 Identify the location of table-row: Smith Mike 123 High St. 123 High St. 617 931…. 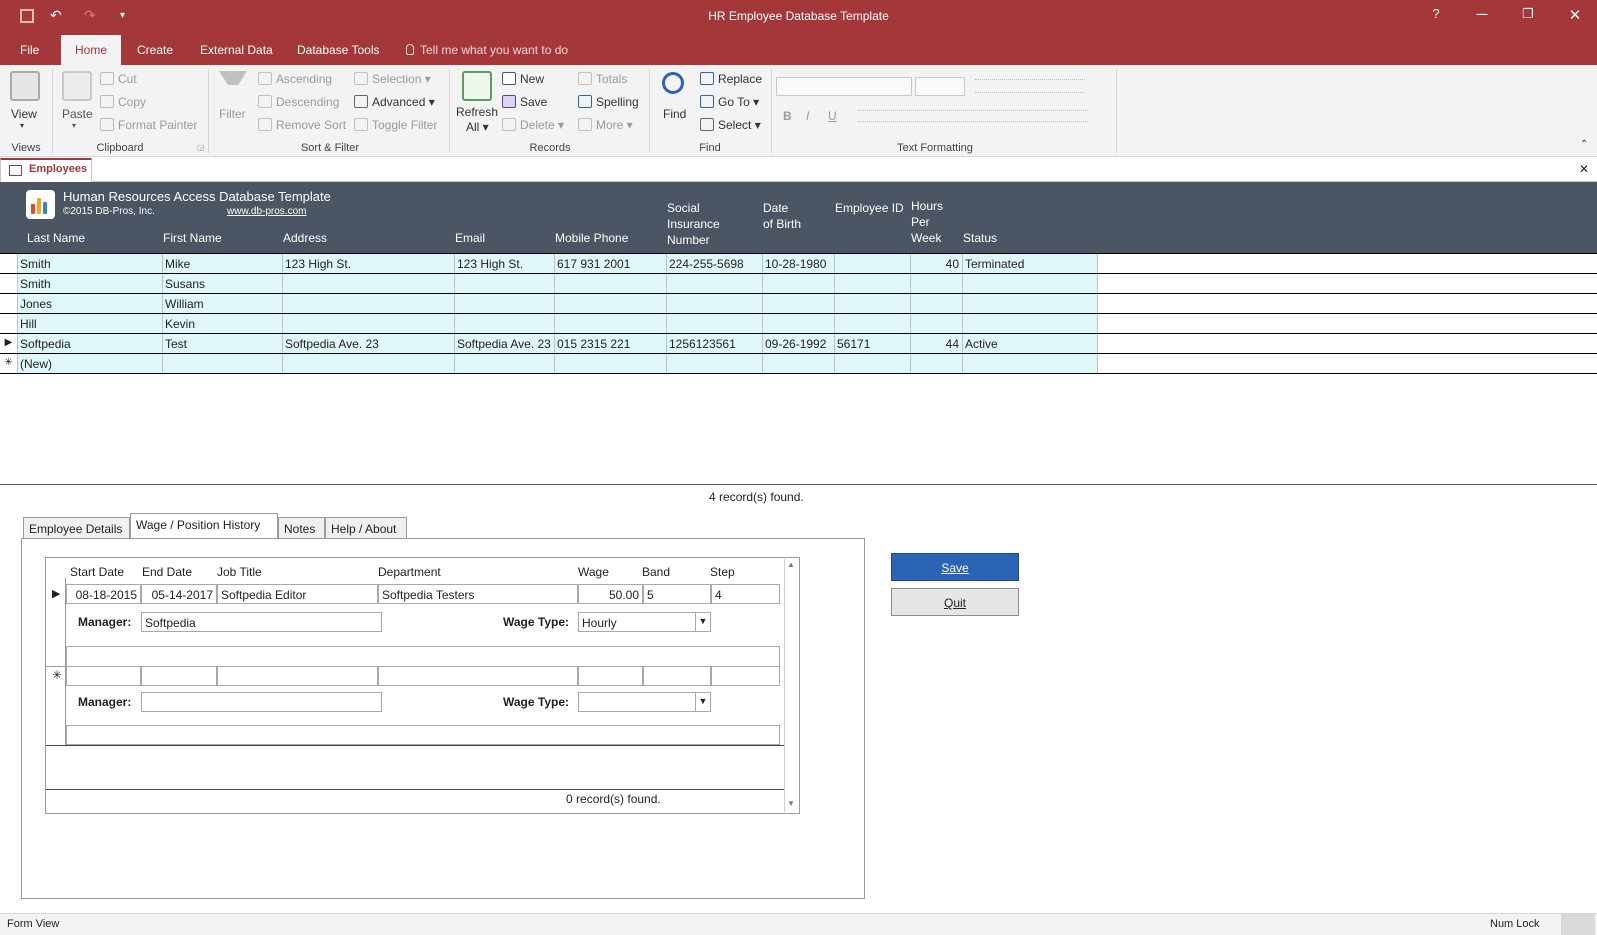
(798, 264).